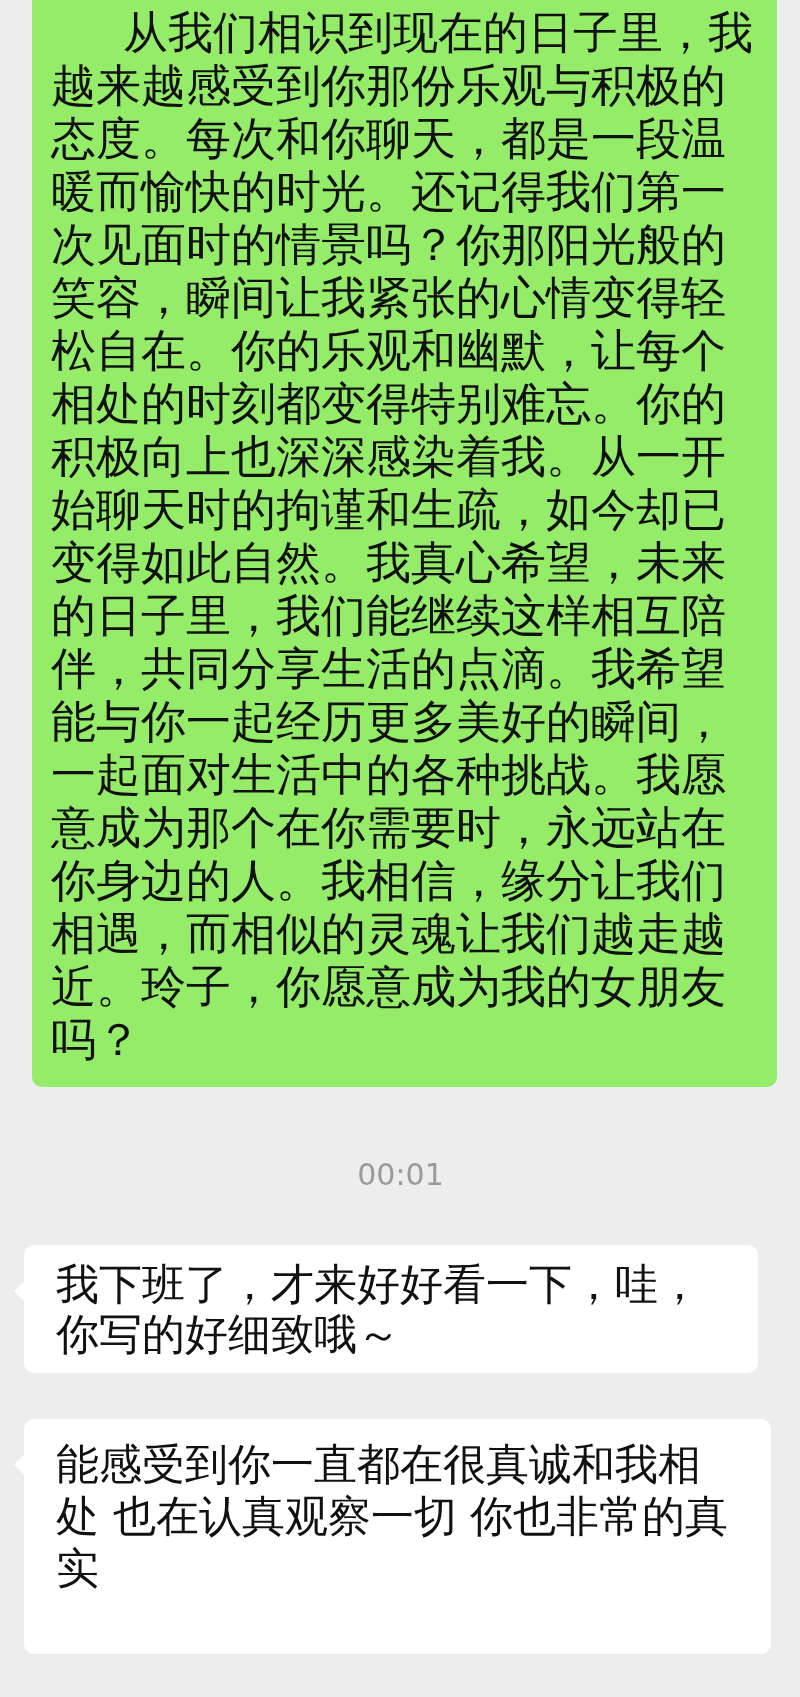 The image size is (800, 1697). What do you see at coordinates (400, 1175) in the screenshot?
I see `timestamp: 00:01` at bounding box center [400, 1175].